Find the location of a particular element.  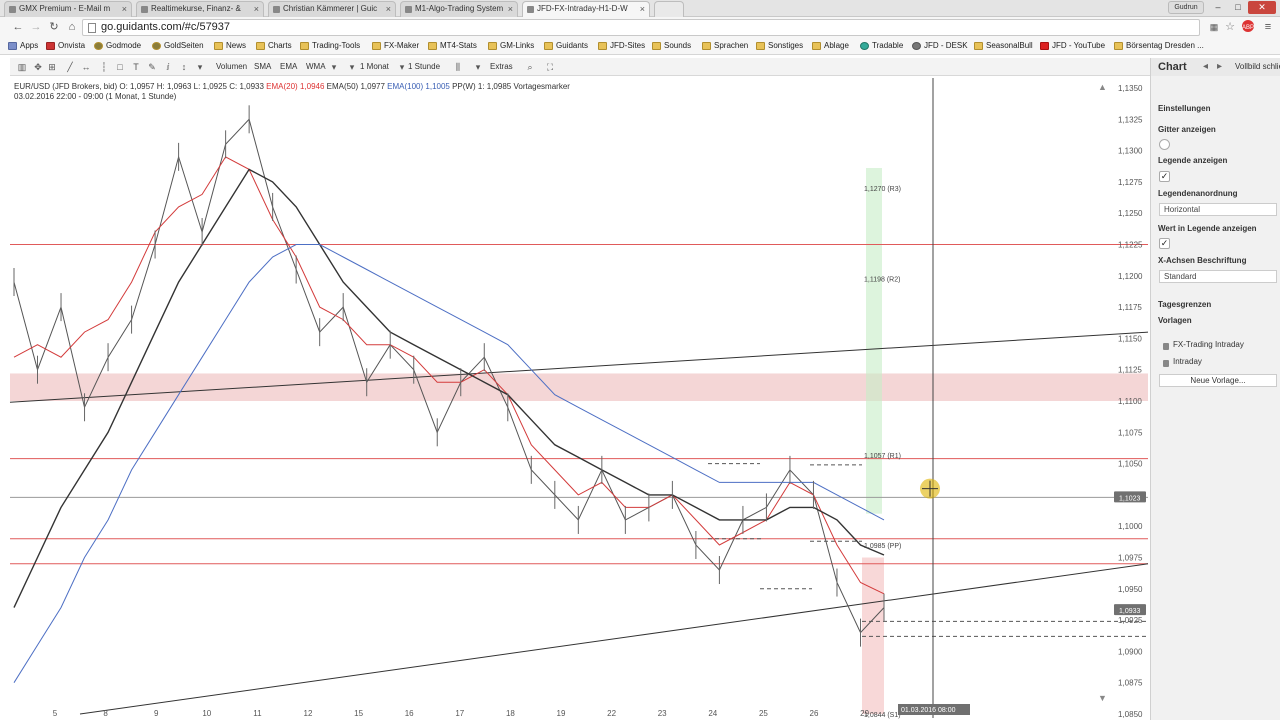

ema-button: EMA is located at coordinates (288, 67).